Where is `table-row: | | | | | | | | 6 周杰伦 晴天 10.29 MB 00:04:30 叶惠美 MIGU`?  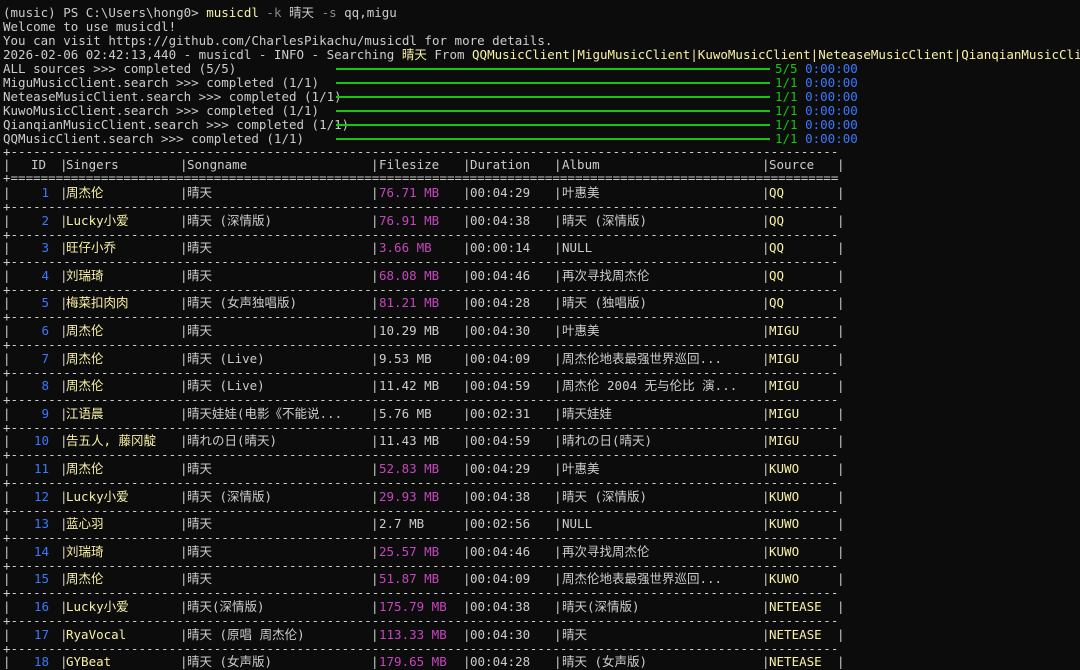 table-row: | | | | | | | | 6 周杰伦 晴天 10.29 MB 00:04:30 叶惠美 MIGU is located at coordinates (424, 331).